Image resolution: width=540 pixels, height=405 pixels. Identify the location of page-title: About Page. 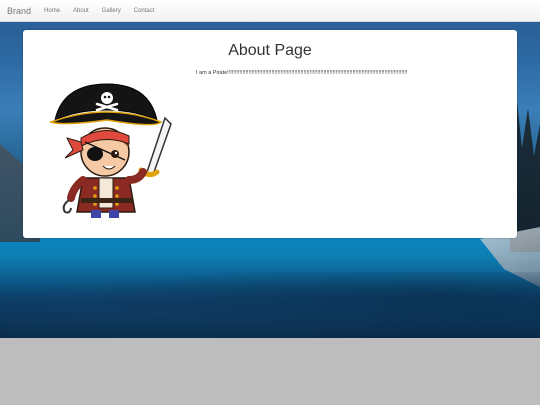
(270, 50).